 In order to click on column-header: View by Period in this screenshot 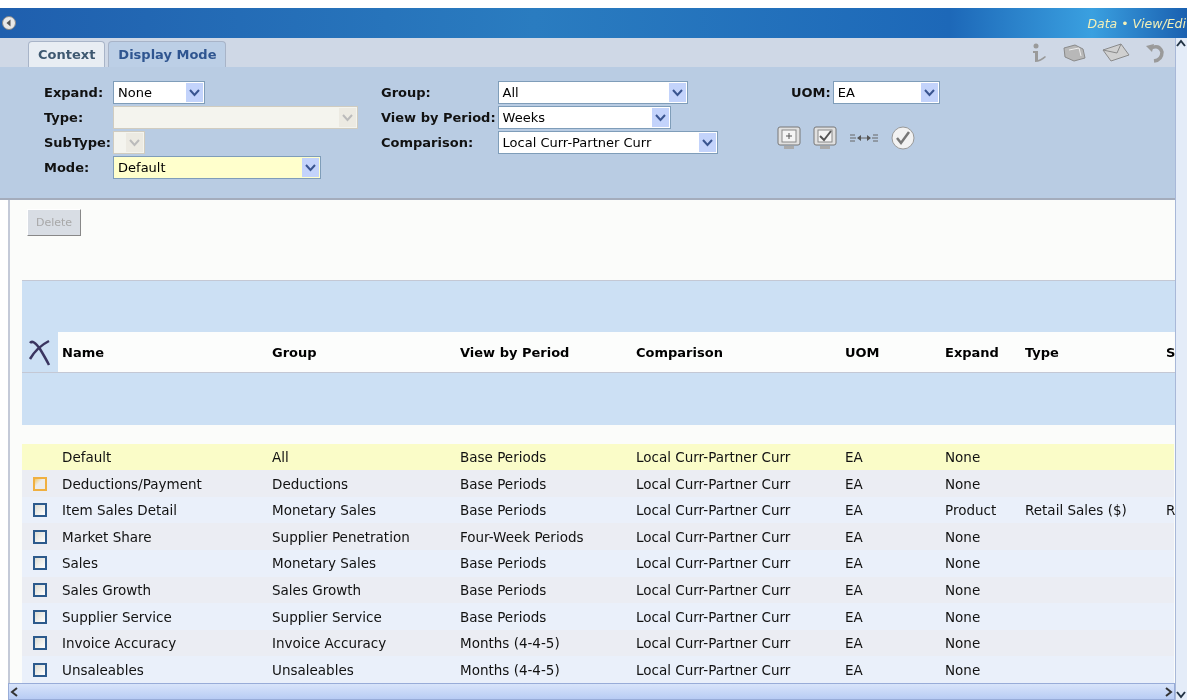, I will do `click(544, 352)`.